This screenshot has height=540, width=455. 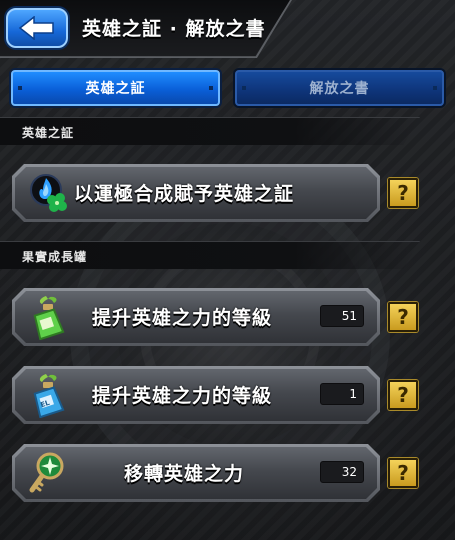 What do you see at coordinates (210, 131) in the screenshot?
I see `section-header-hero-proof: 英雄之証` at bounding box center [210, 131].